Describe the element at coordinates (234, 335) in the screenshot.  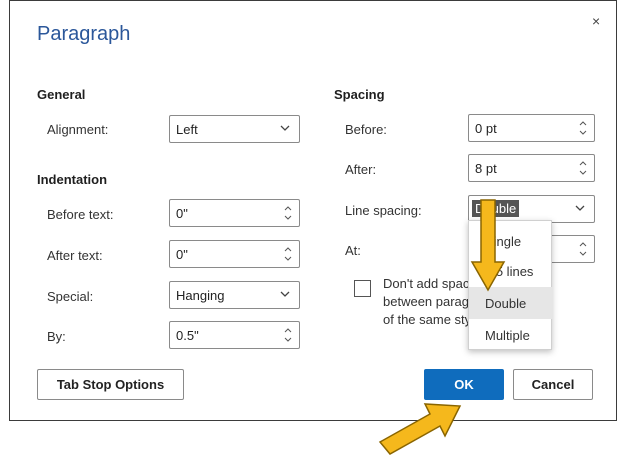
I see `by-spinner: 0.5"` at that location.